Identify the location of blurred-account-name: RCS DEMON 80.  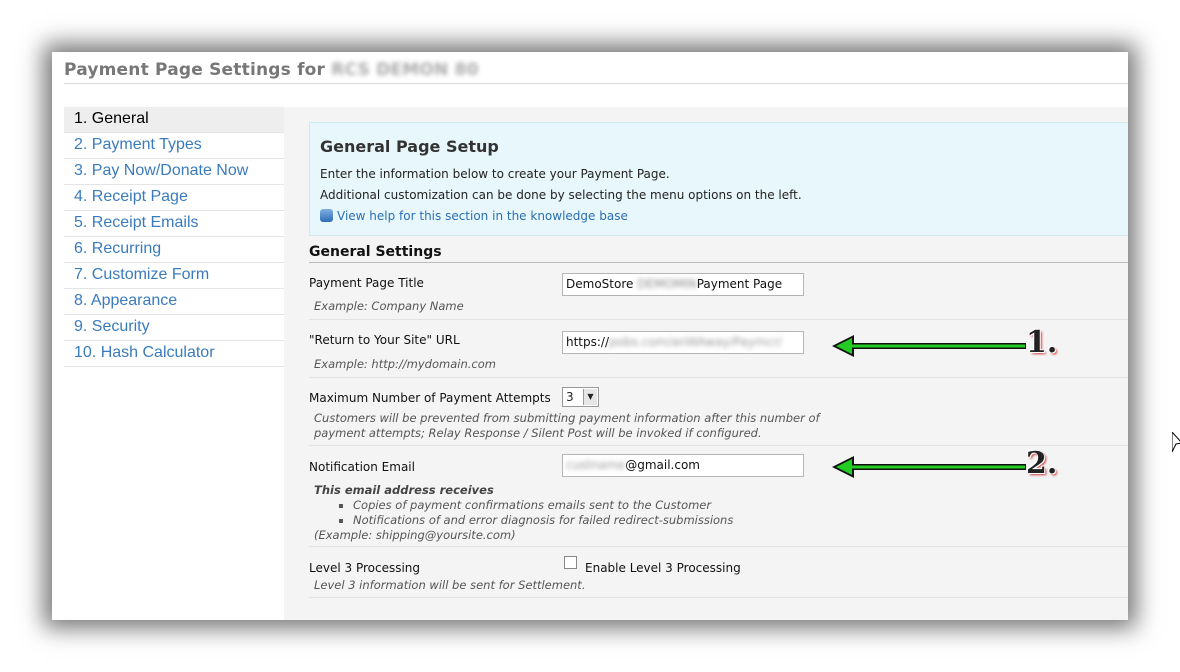
(405, 70).